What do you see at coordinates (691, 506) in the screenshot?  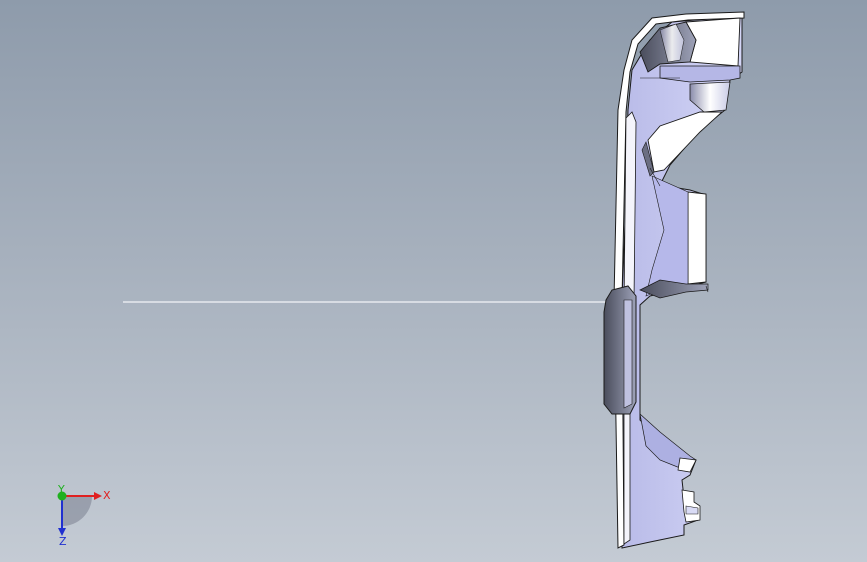 I see `lower-clip-body` at bounding box center [691, 506].